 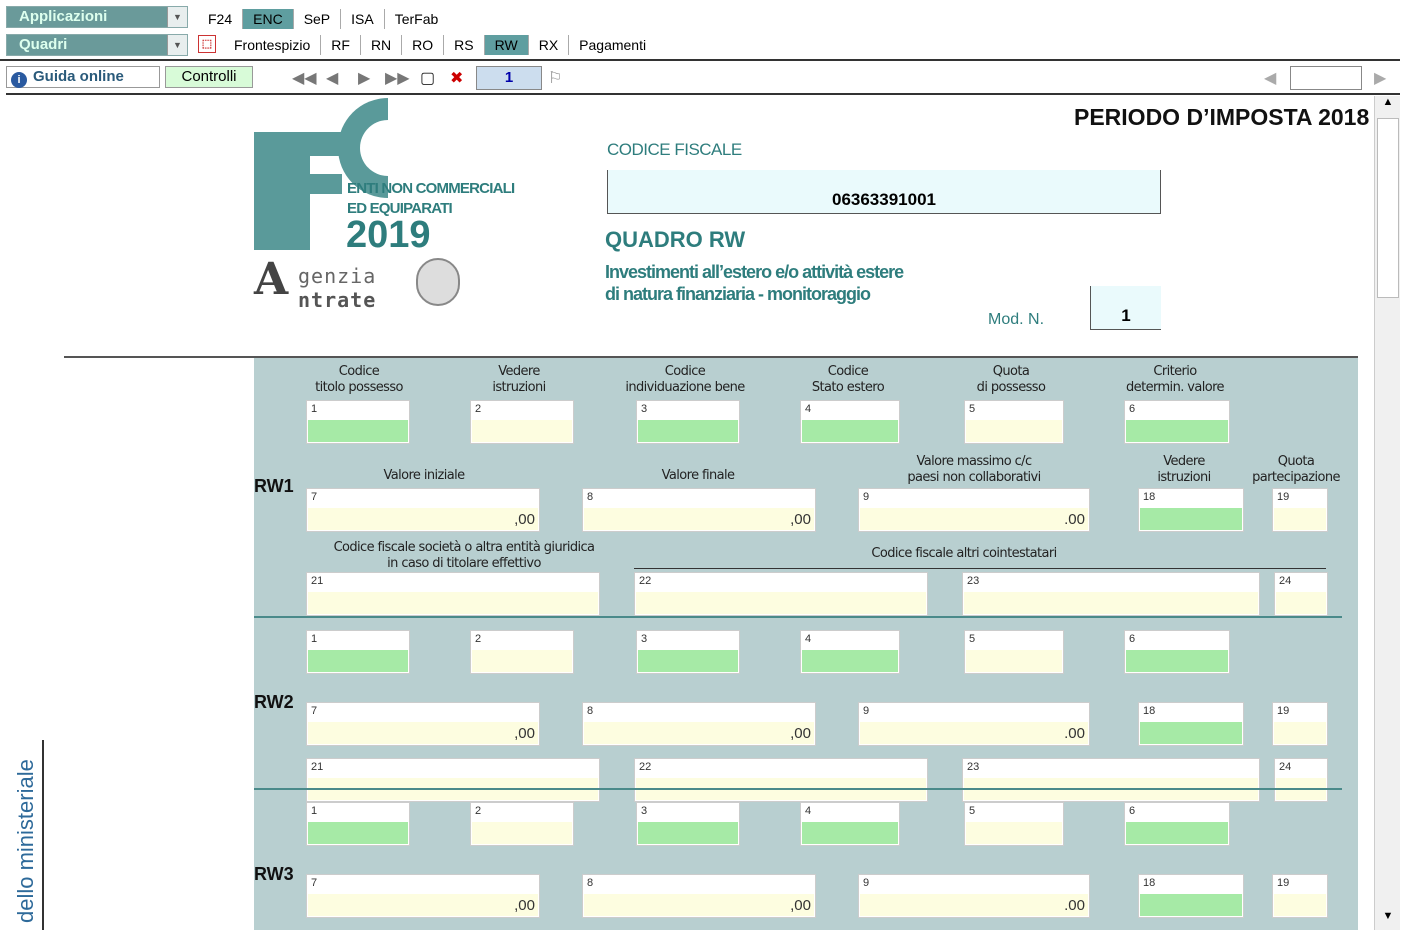 I want to click on field-rw1-22: 22, so click(x=781, y=594).